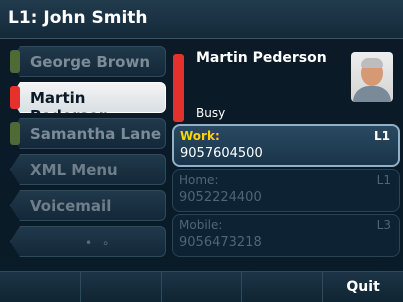 The width and height of the screenshot is (403, 302). Describe the element at coordinates (372, 94) in the screenshot. I see `avatar-body` at that location.